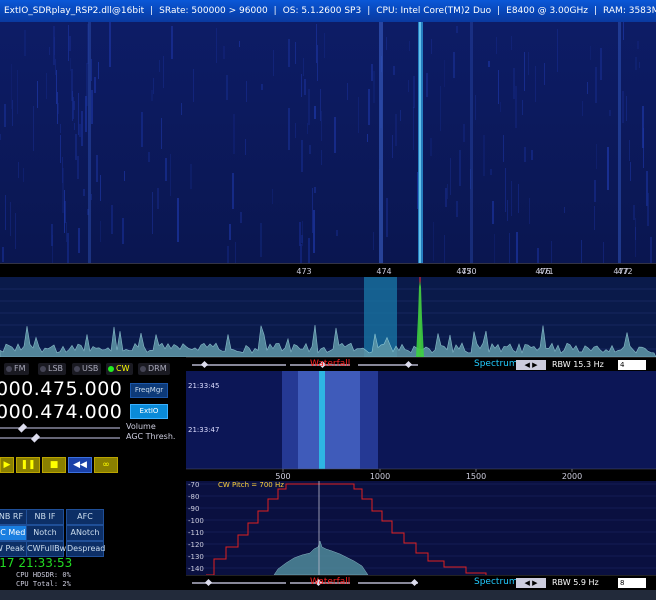  What do you see at coordinates (196, 557) in the screenshot?
I see `db-label-130: -130` at bounding box center [196, 557].